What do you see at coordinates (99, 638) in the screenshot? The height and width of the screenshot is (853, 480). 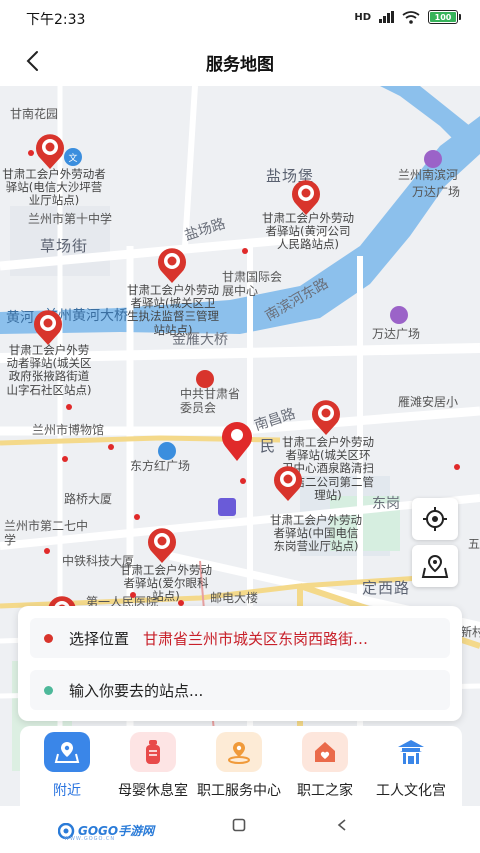 I see `select-location-label: 选择位置` at bounding box center [99, 638].